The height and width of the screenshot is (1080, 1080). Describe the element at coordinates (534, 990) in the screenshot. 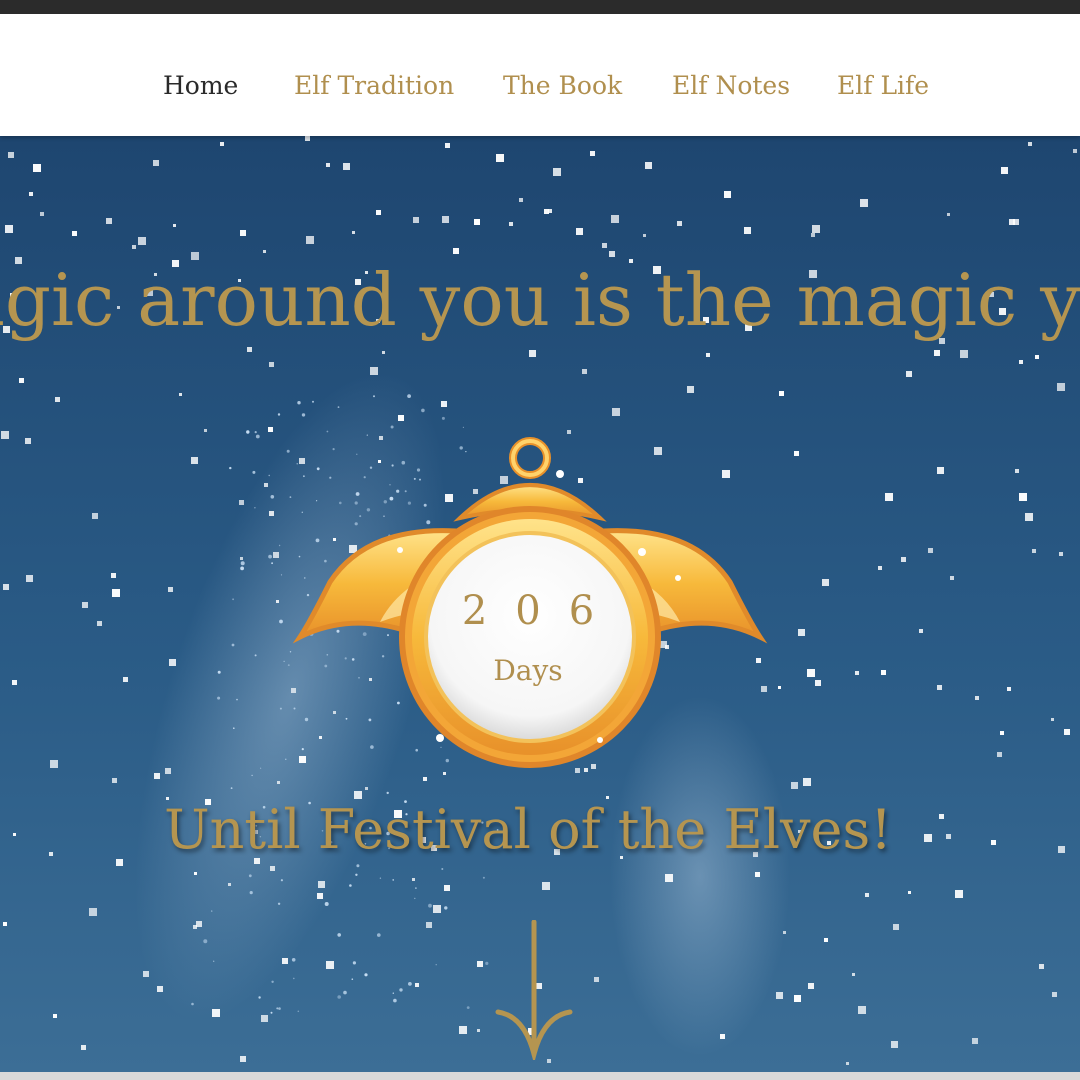

I see `arrow-down-icon` at that location.